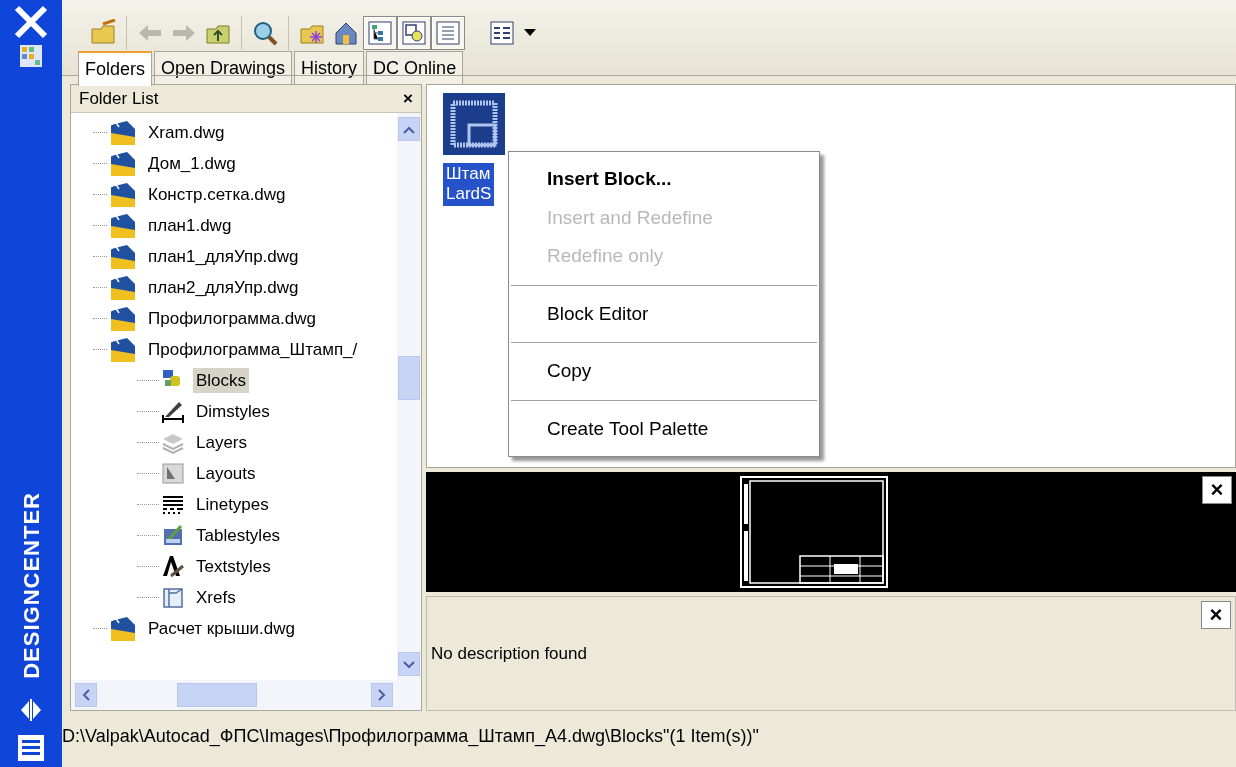  I want to click on scroll-up-button, so click(409, 129).